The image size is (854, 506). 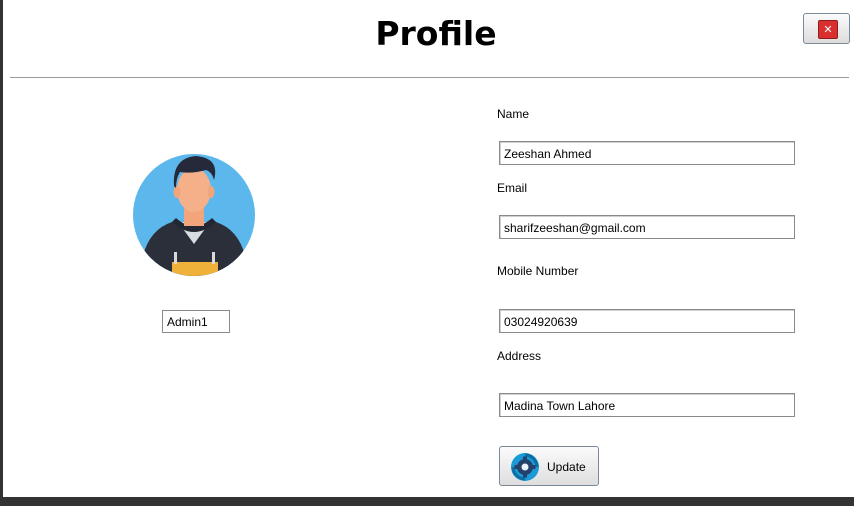 I want to click on page-title: Profile, so click(x=436, y=33).